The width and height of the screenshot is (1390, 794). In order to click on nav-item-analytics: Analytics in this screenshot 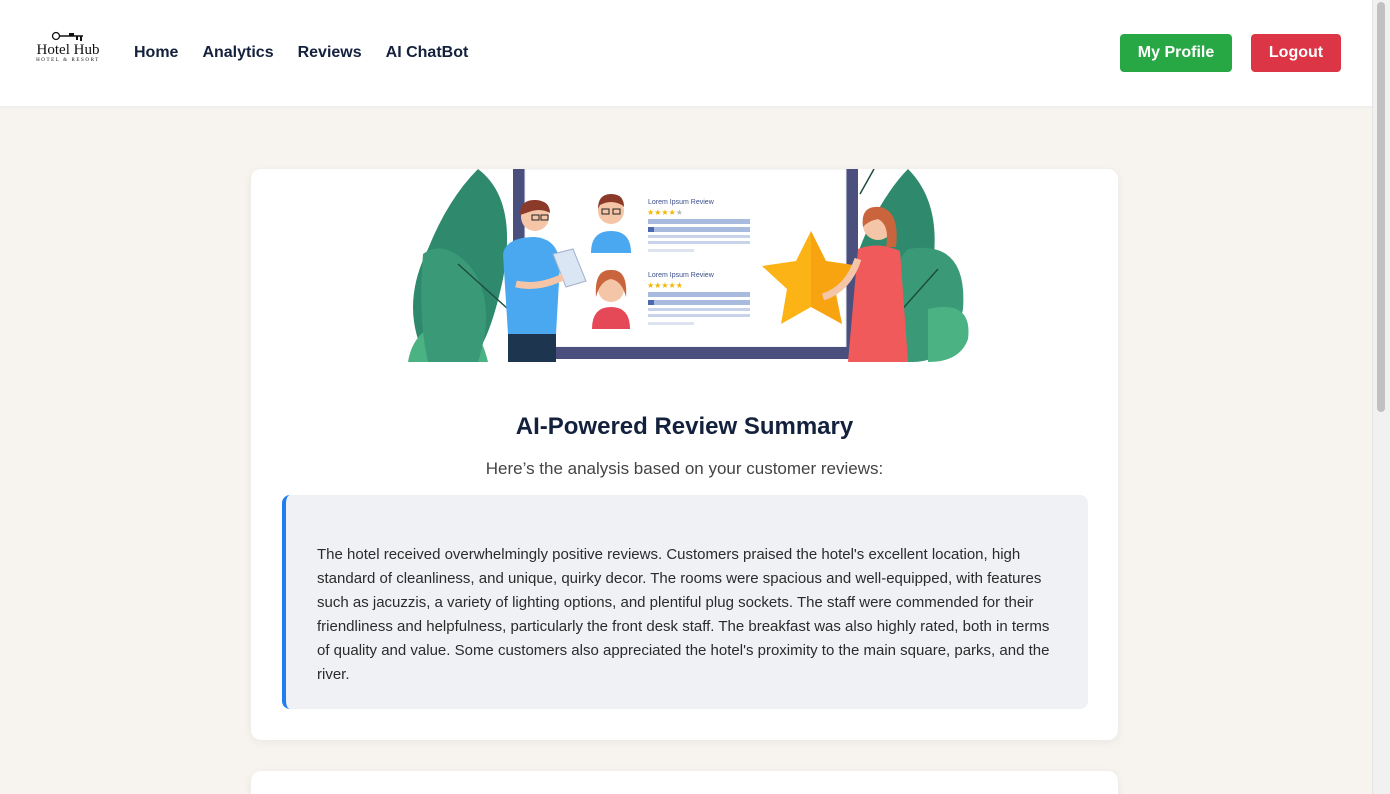, I will do `click(237, 53)`.